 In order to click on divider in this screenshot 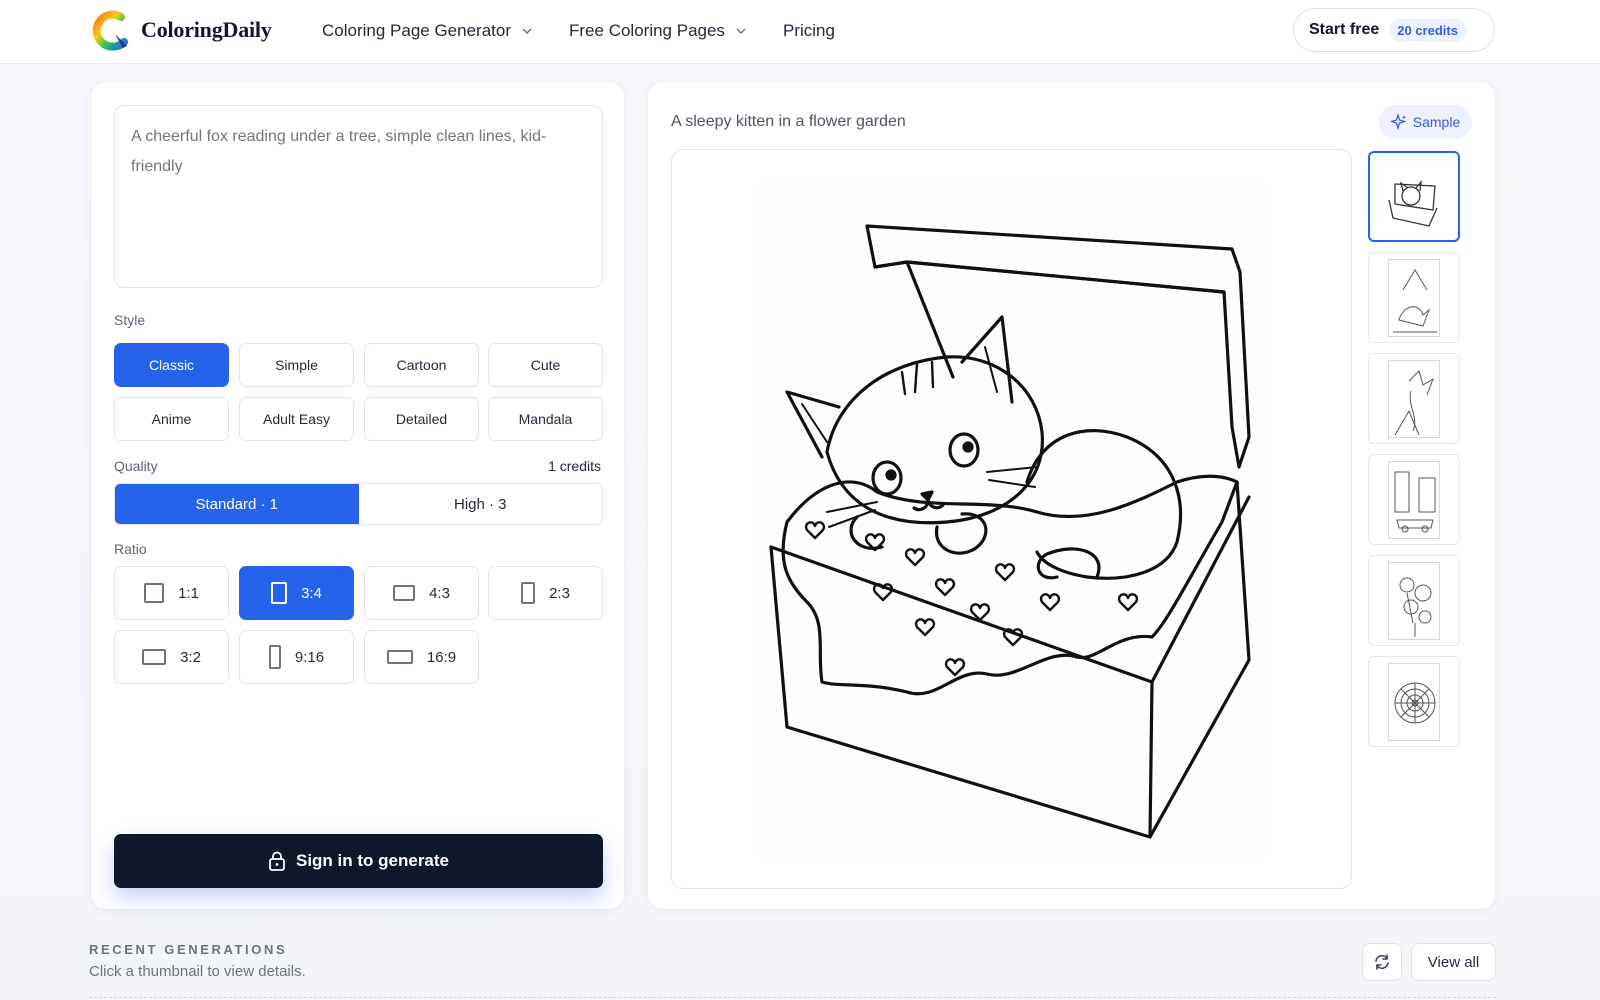, I will do `click(792, 997)`.